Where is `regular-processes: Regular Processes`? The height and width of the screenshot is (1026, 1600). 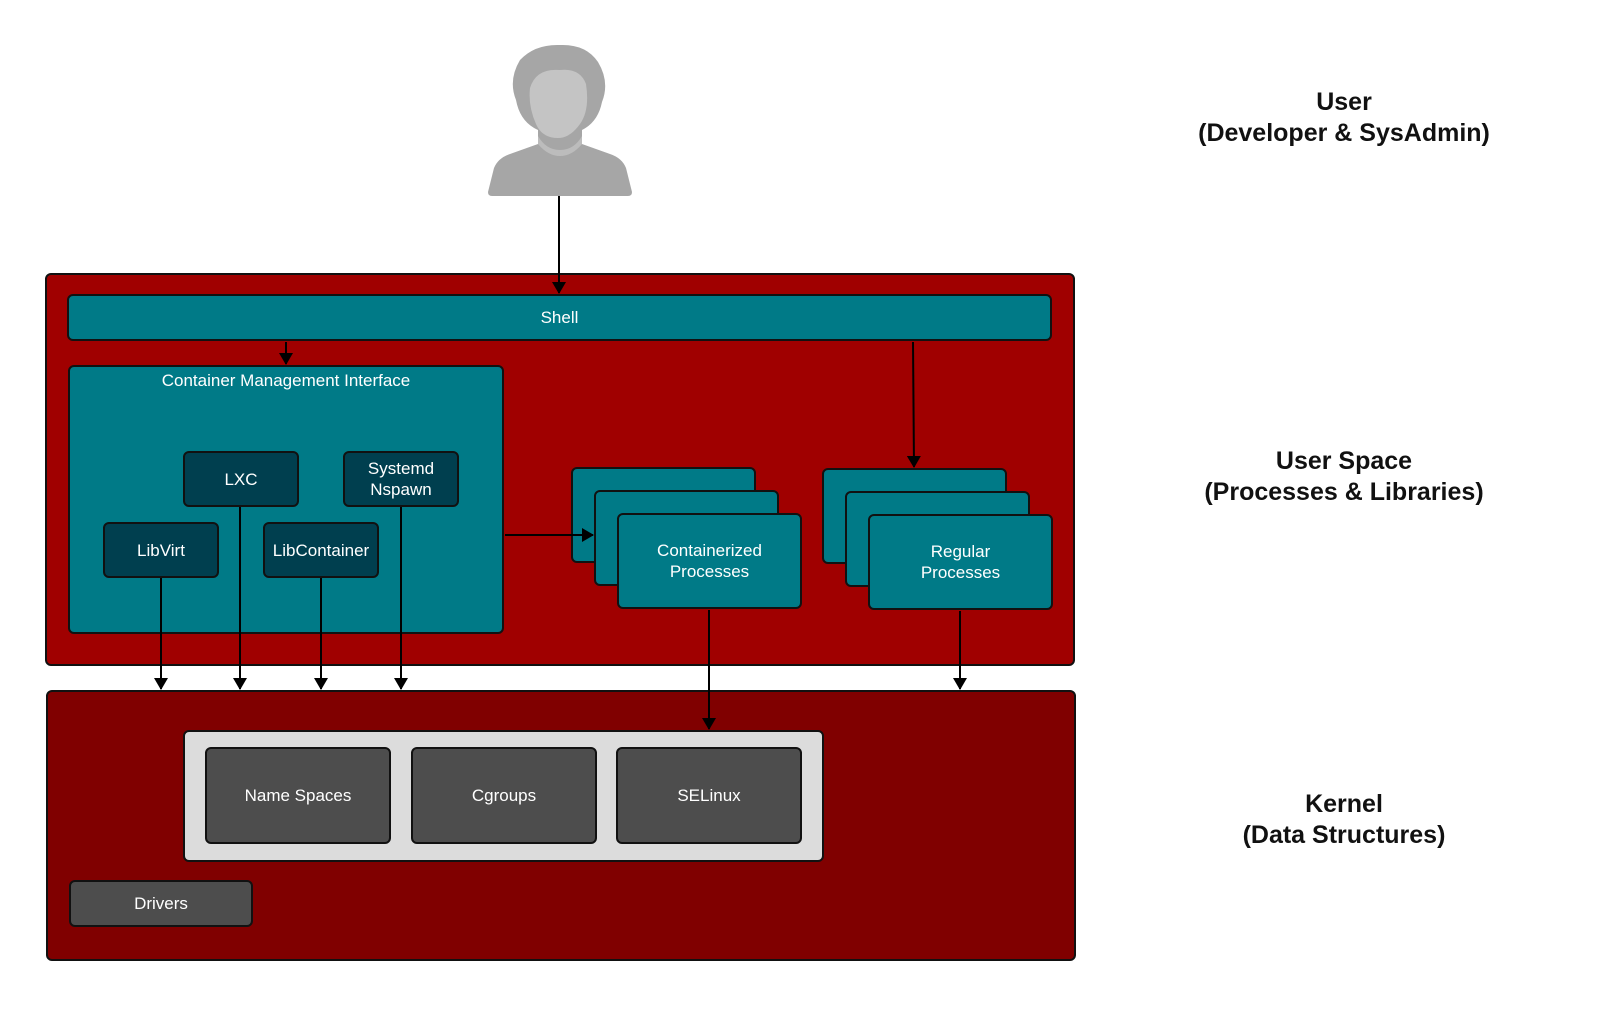
regular-processes: Regular Processes is located at coordinates (960, 562).